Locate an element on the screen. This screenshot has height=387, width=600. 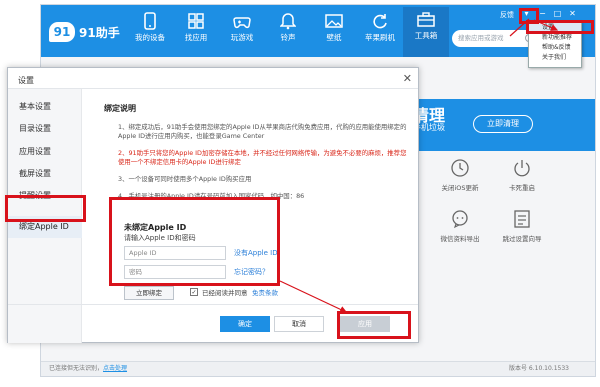
warning-line: 使用一个不绑定信用卡的Apple ID进行绑定 is located at coordinates (179, 162).